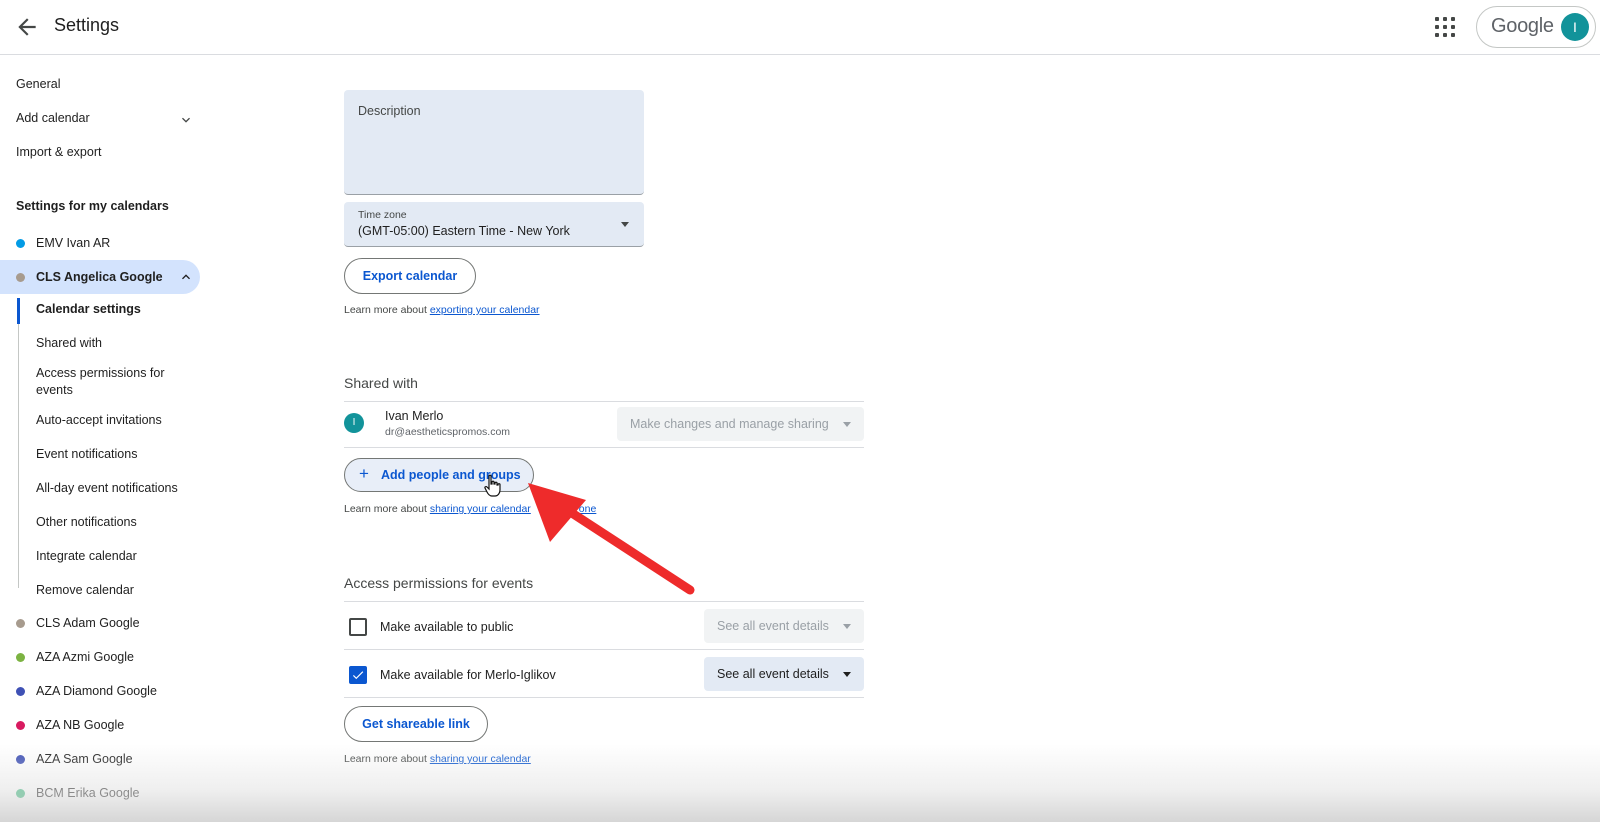 The height and width of the screenshot is (822, 1600). I want to click on arrow-back-icon, so click(27, 27).